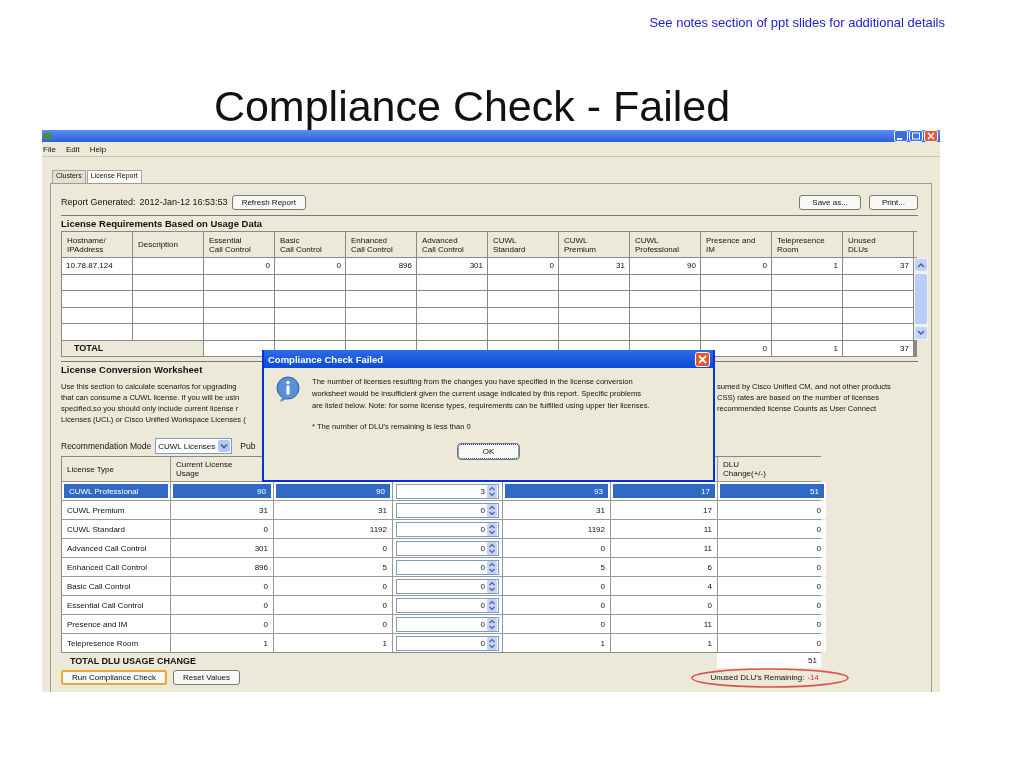  Describe the element at coordinates (807, 244) in the screenshot. I see `column-header: Telepresence Room` at that location.